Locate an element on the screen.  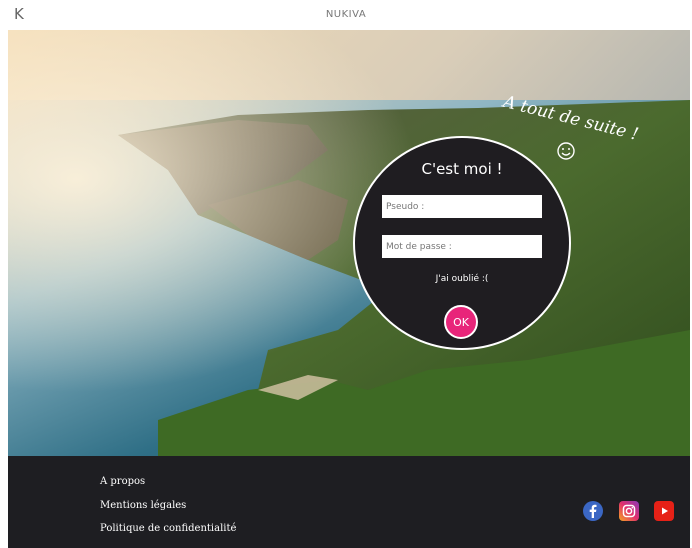
password-input is located at coordinates (462, 246).